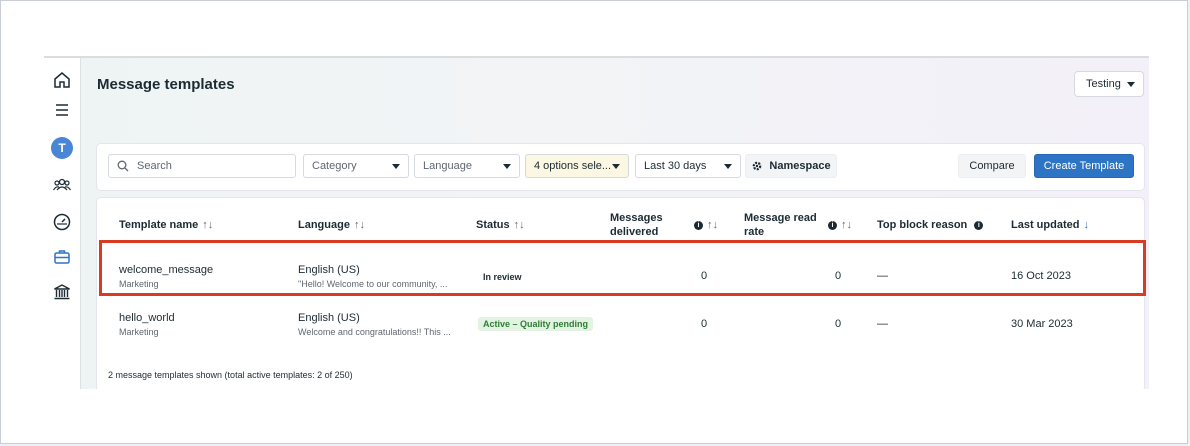 The image size is (1190, 446). Describe the element at coordinates (636, 225) in the screenshot. I see `column-header-messages-delivered: Messages delivered` at that location.